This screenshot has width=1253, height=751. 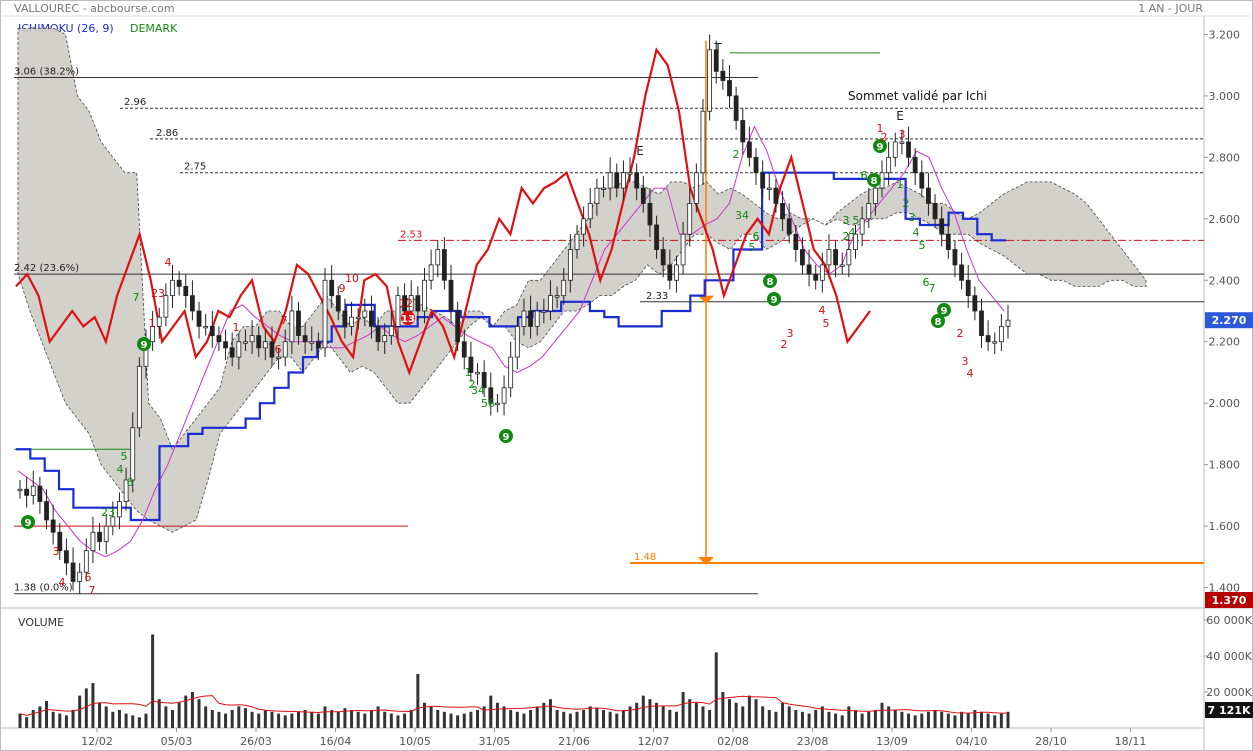 What do you see at coordinates (415, 741) in the screenshot?
I see `x-tick-label: 10/05` at bounding box center [415, 741].